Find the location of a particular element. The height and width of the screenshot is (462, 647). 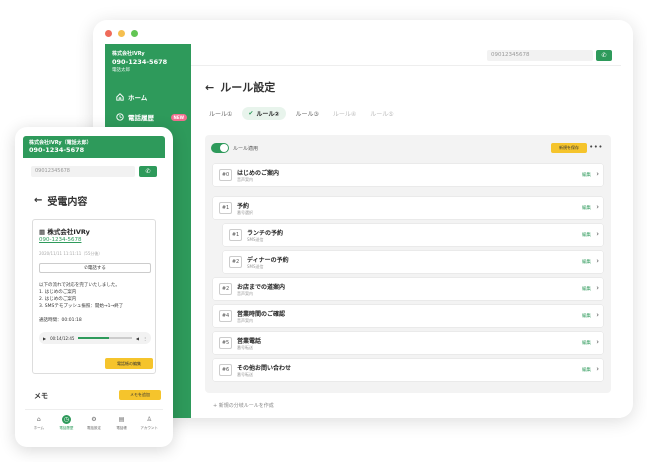

rule-tabs: ルール① ✔ ルール② ルール③ ルール④ ルール⑤ is located at coordinates (301, 113).